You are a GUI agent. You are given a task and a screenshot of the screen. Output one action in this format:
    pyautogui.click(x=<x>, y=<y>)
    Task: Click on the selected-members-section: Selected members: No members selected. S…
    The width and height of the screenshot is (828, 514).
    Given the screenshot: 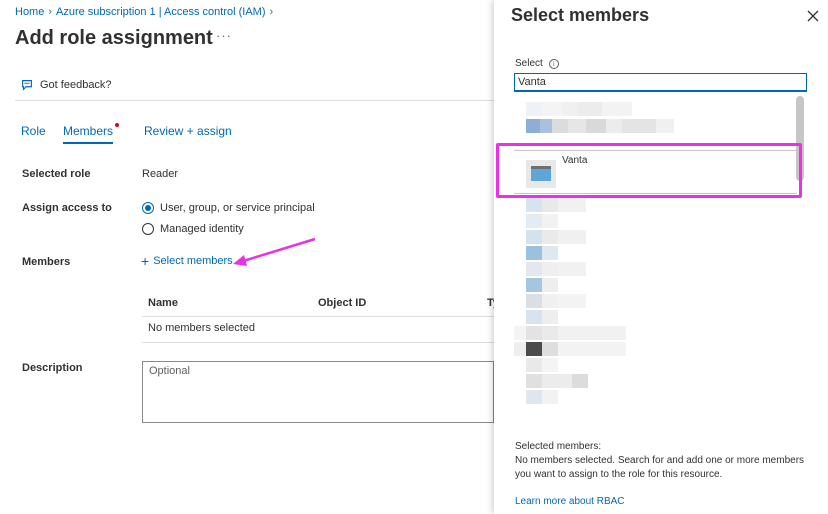 What is the action you would take?
    pyautogui.click(x=665, y=461)
    